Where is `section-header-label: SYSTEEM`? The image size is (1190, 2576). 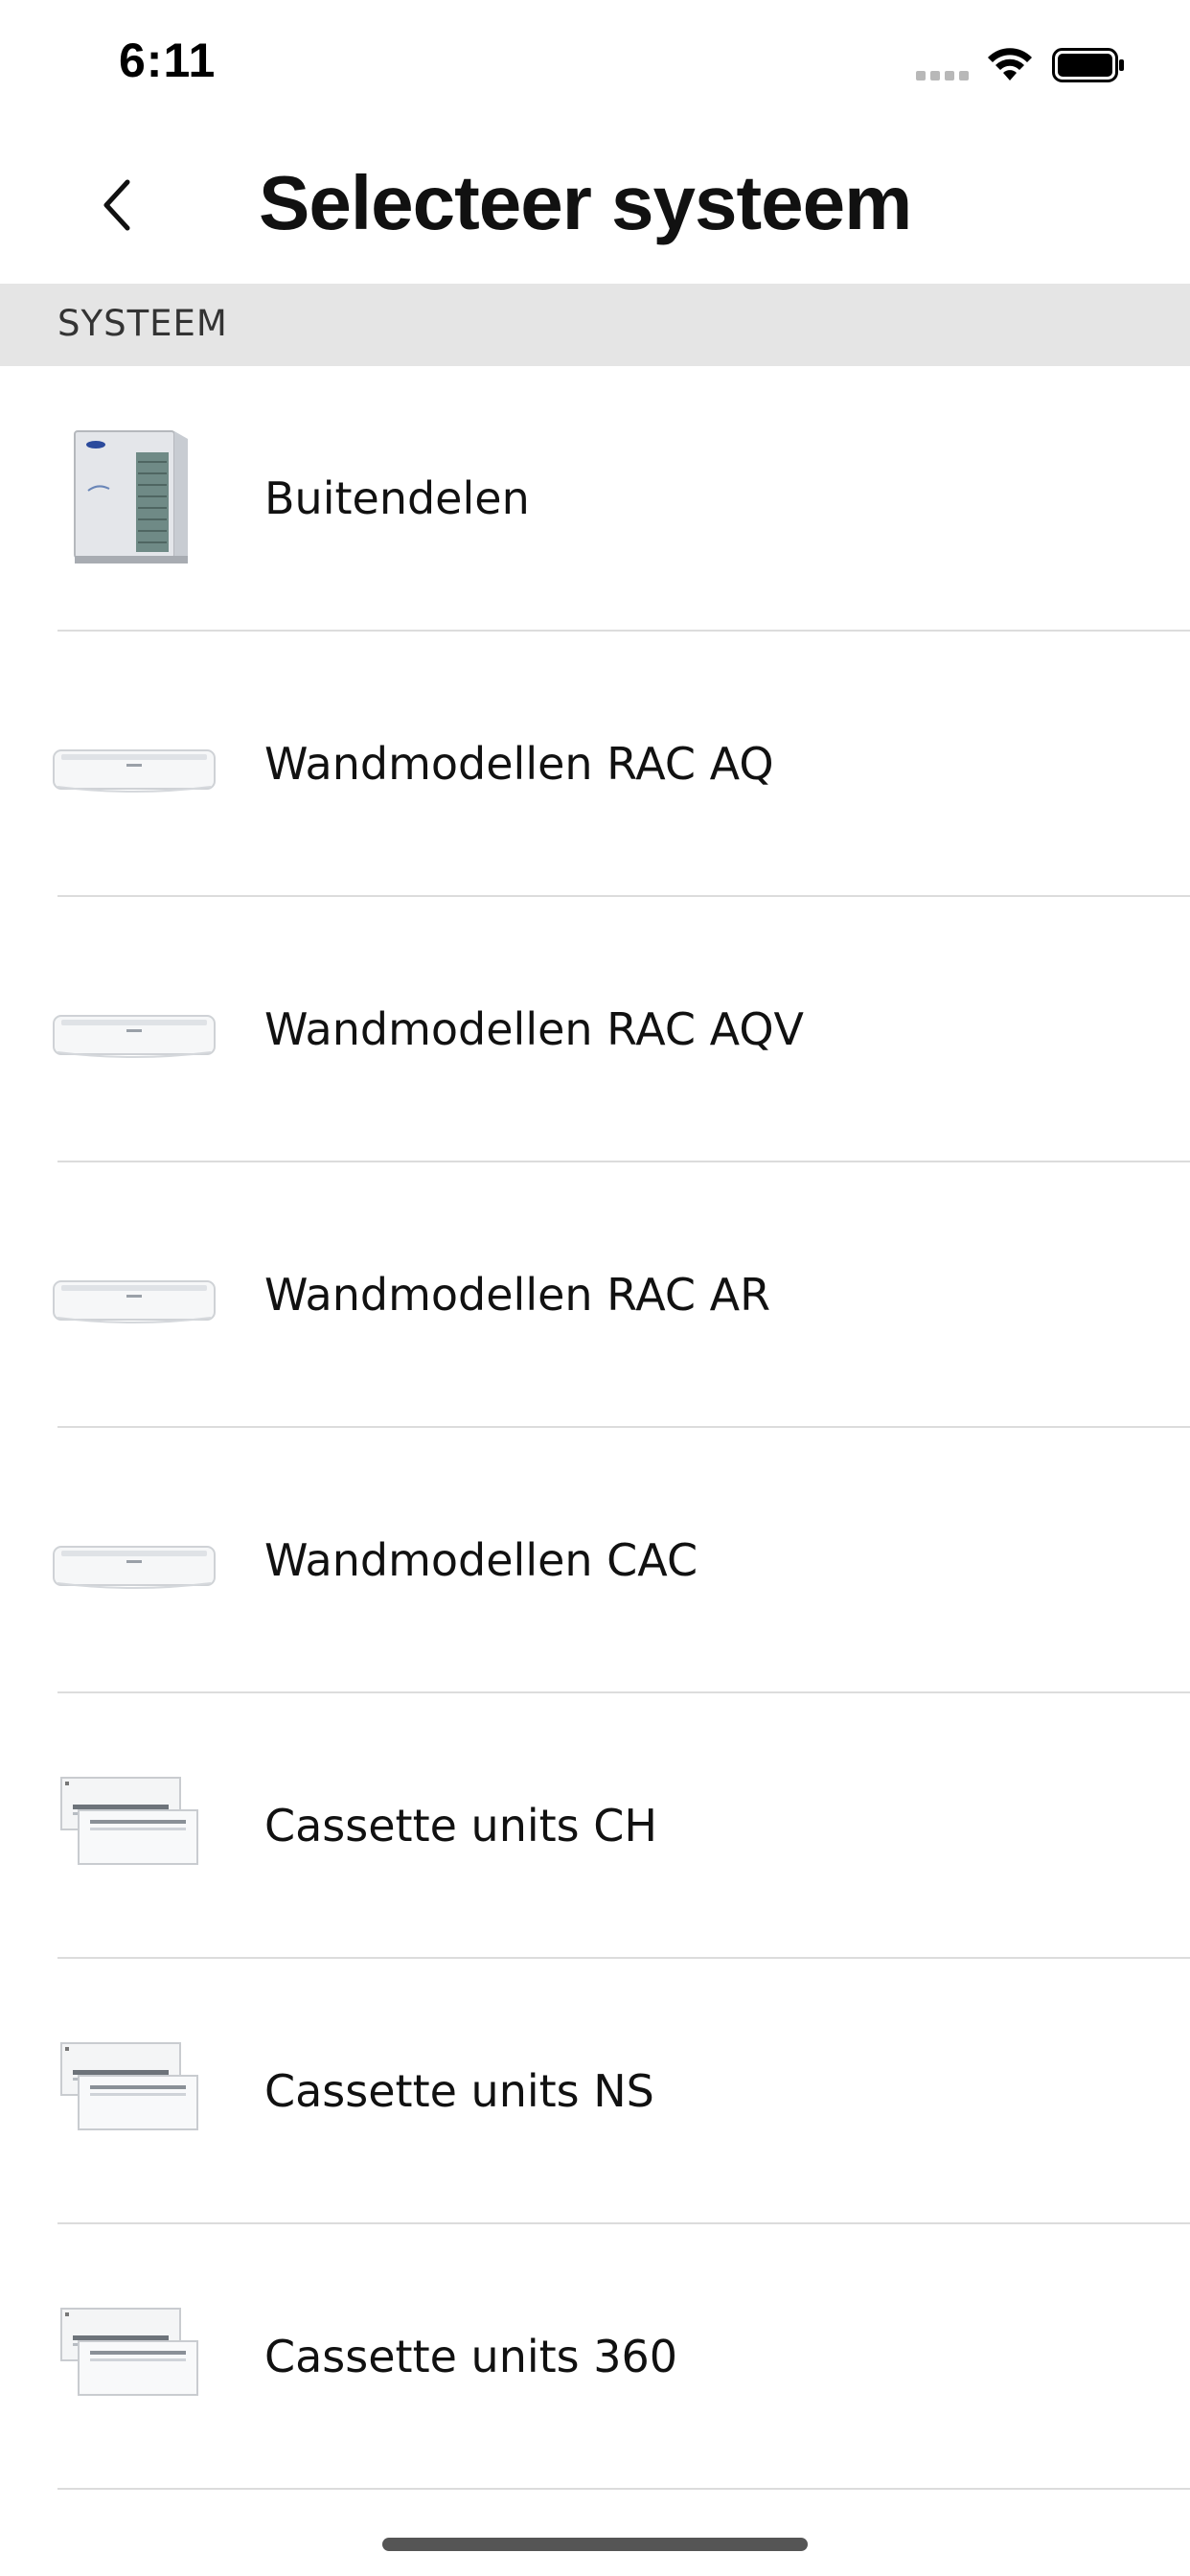 section-header-label: SYSTEEM is located at coordinates (143, 323).